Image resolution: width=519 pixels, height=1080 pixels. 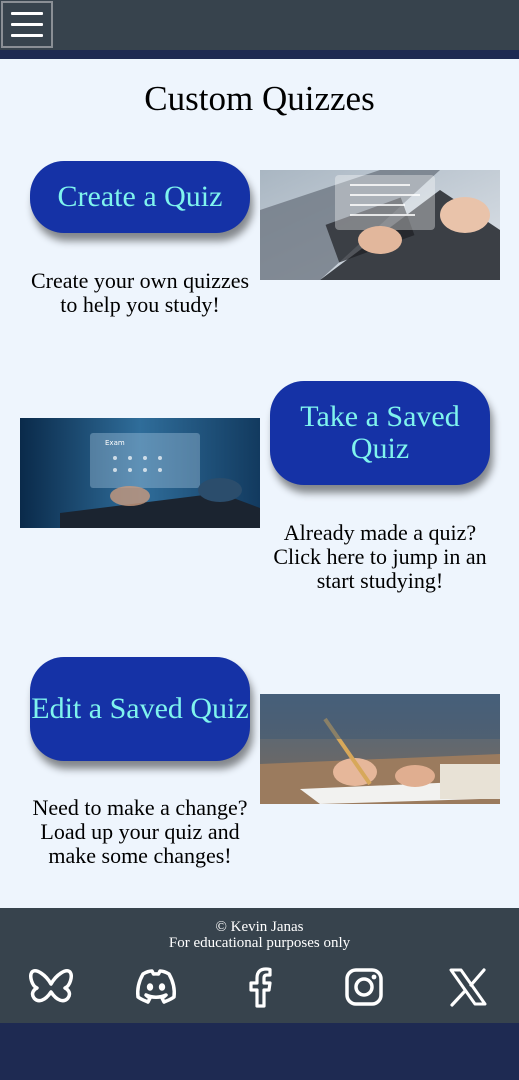 What do you see at coordinates (468, 987) in the screenshot?
I see `x-icon` at bounding box center [468, 987].